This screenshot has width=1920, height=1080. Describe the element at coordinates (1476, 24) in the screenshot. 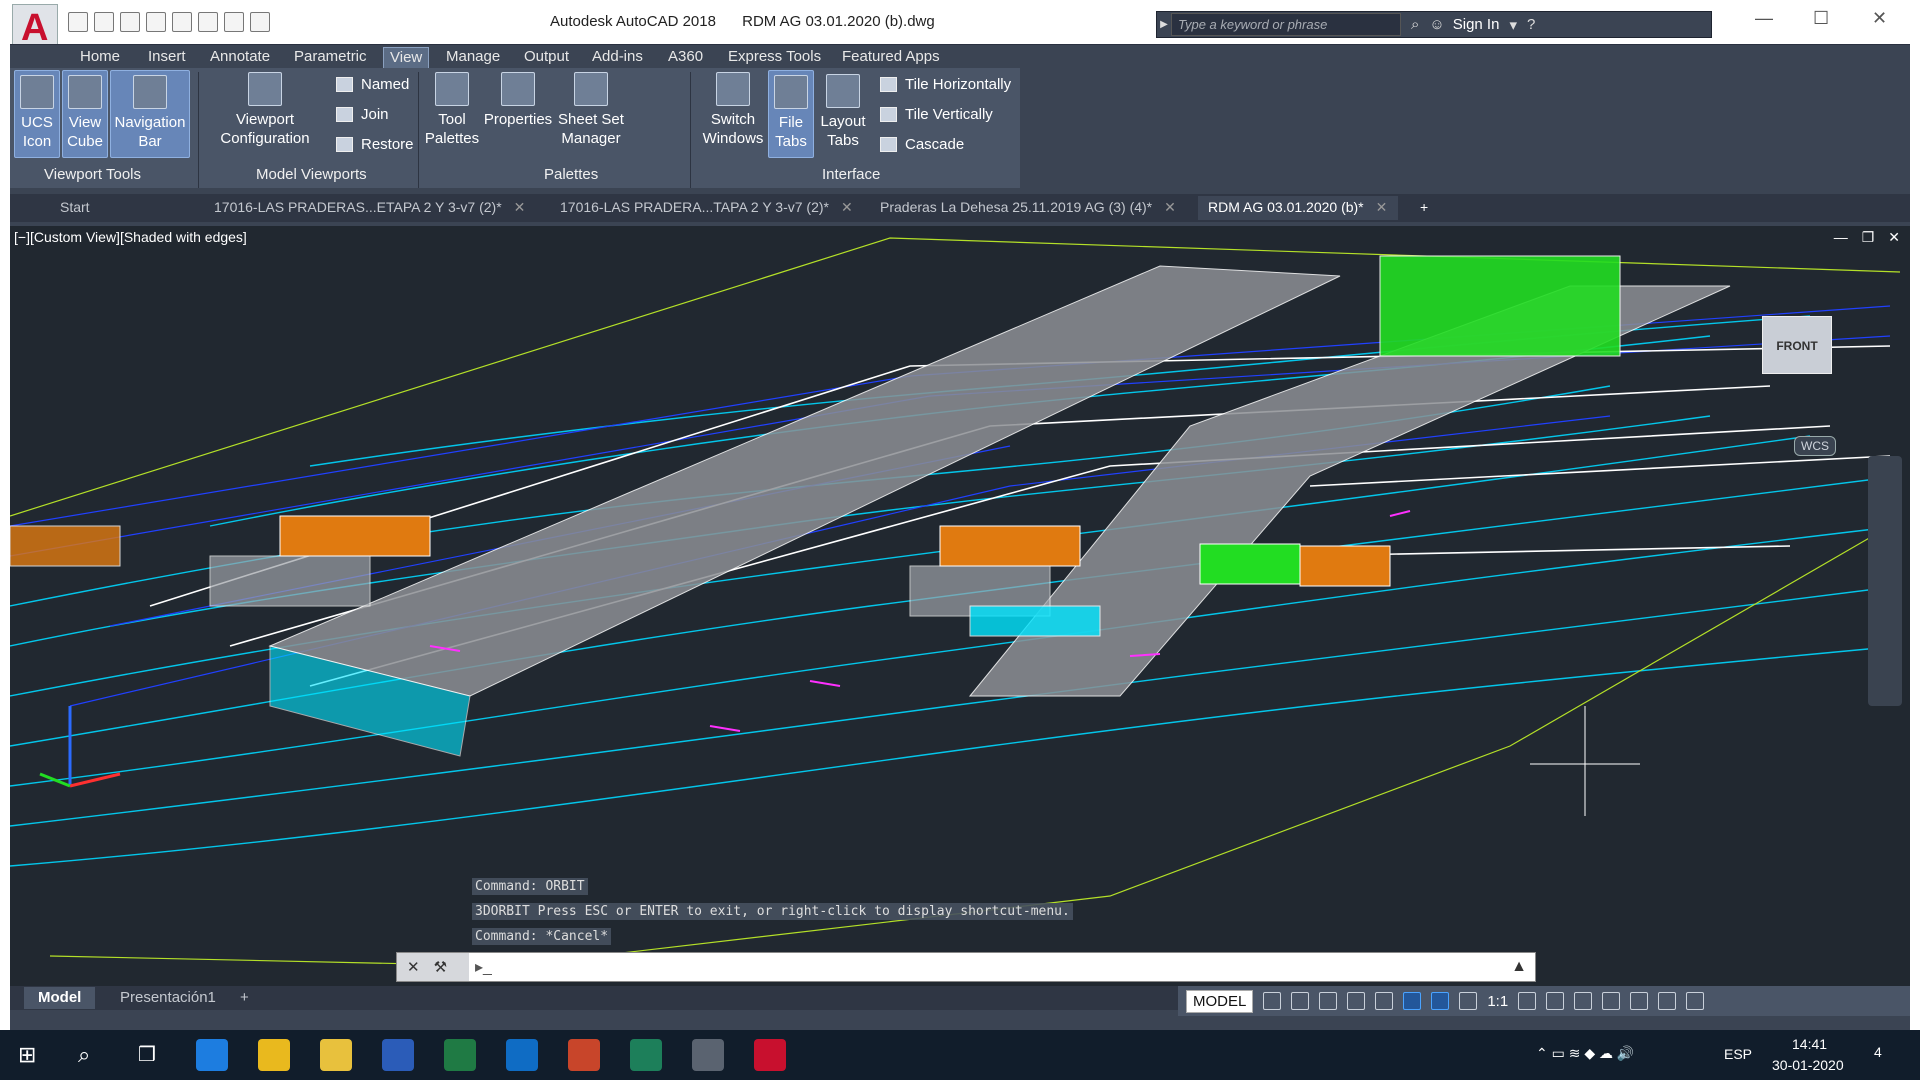

I see `sign-in-link: Sign In` at that location.